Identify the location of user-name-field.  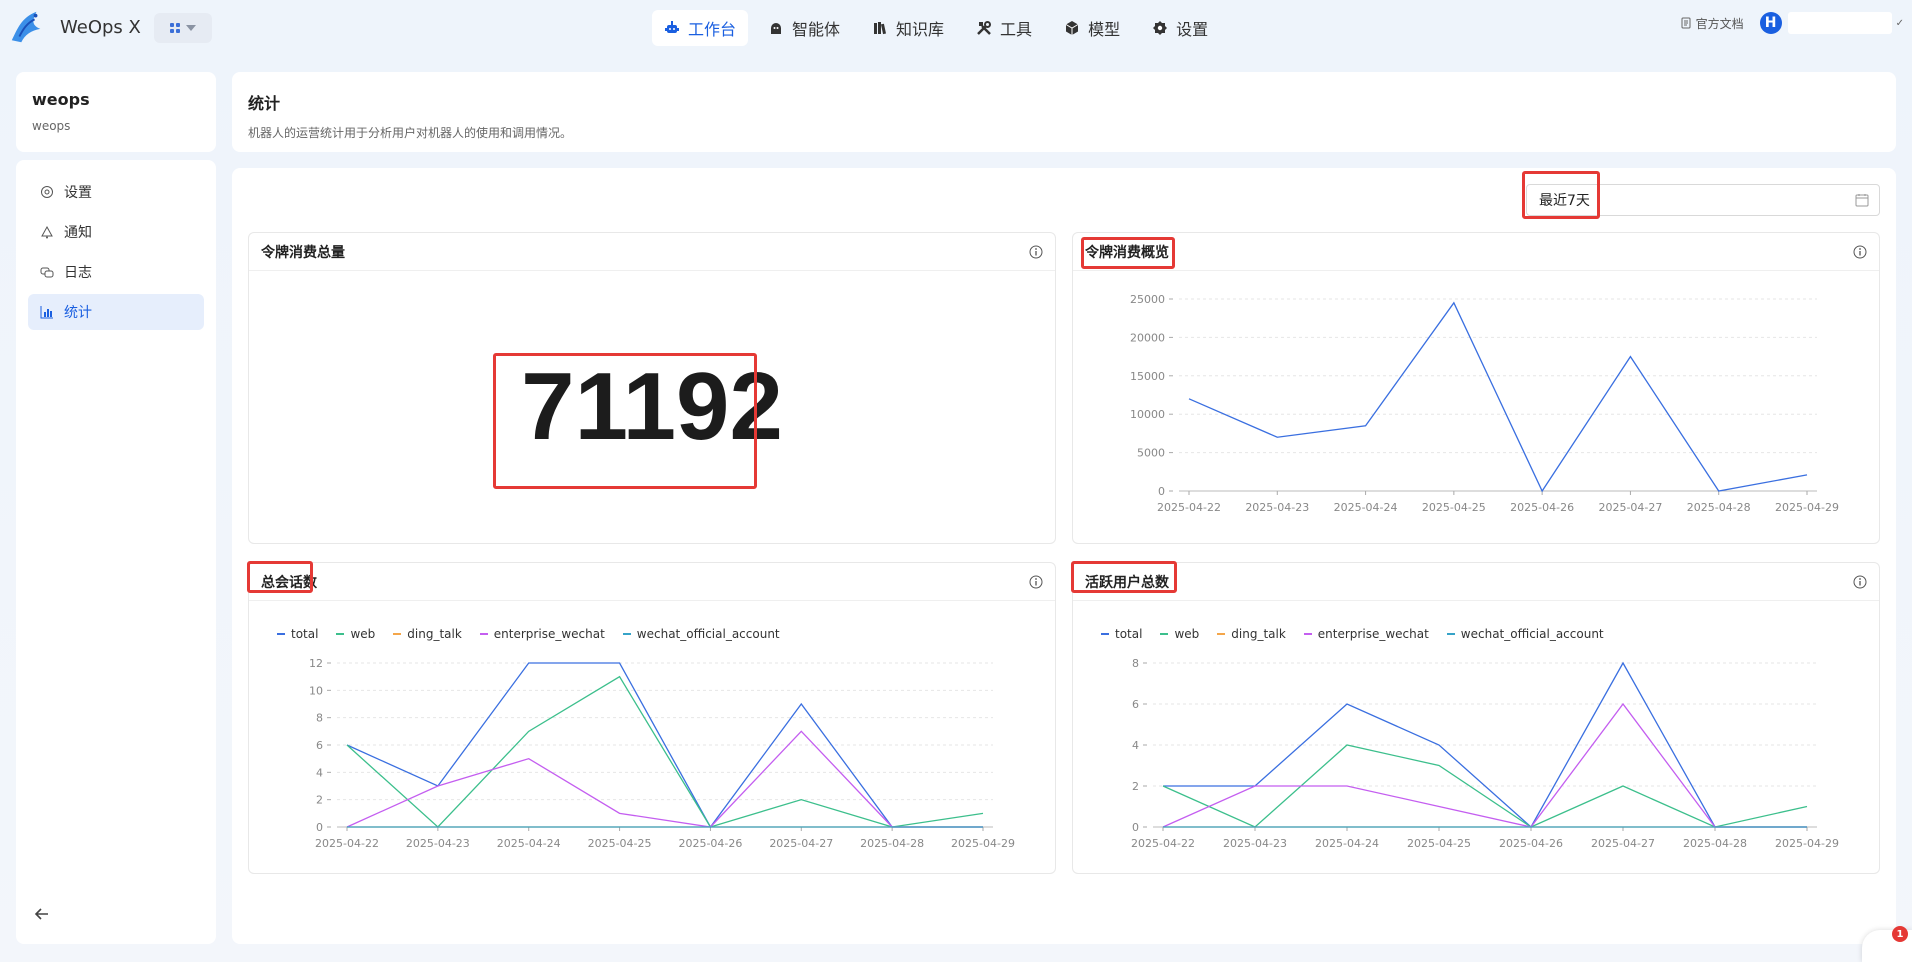
(1839, 23).